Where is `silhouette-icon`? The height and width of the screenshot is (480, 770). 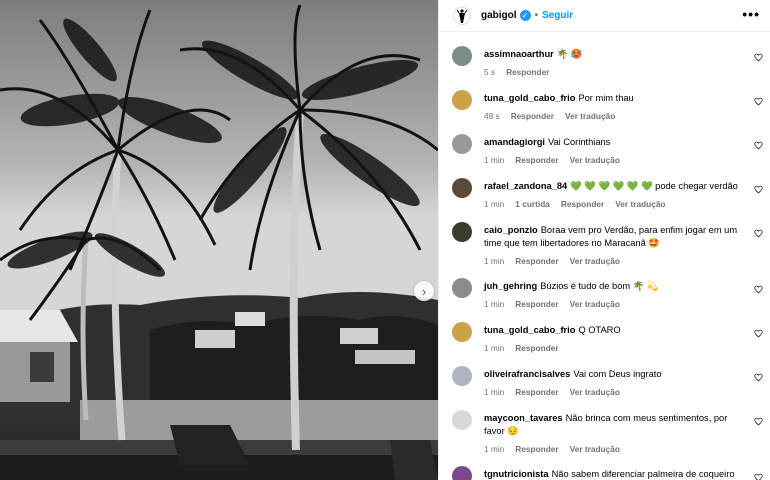
silhouette-icon is located at coordinates (462, 15).